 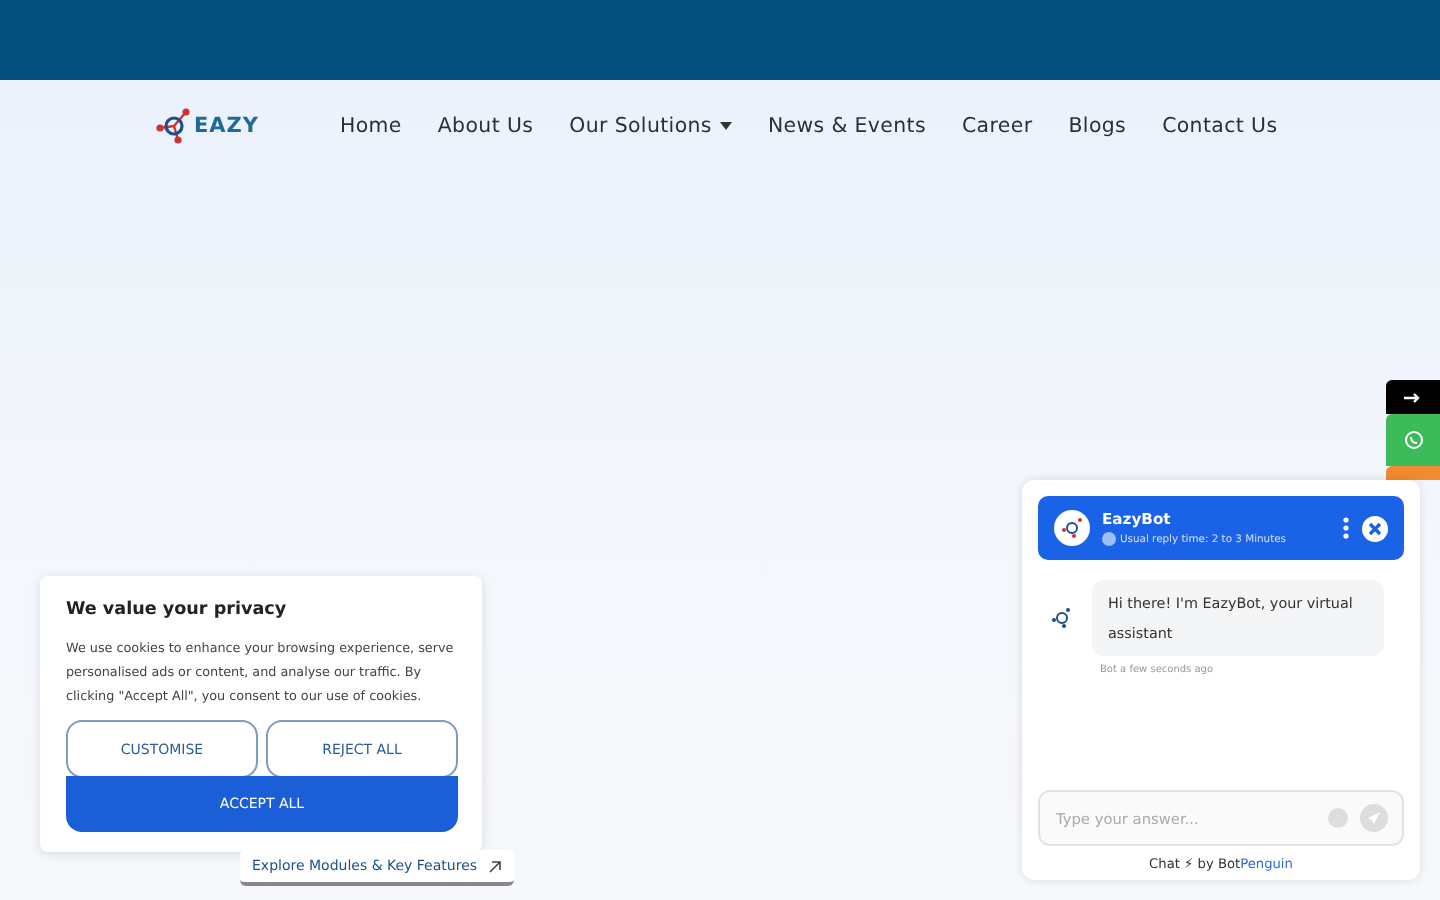 What do you see at coordinates (725, 126) in the screenshot?
I see `caret-icon` at bounding box center [725, 126].